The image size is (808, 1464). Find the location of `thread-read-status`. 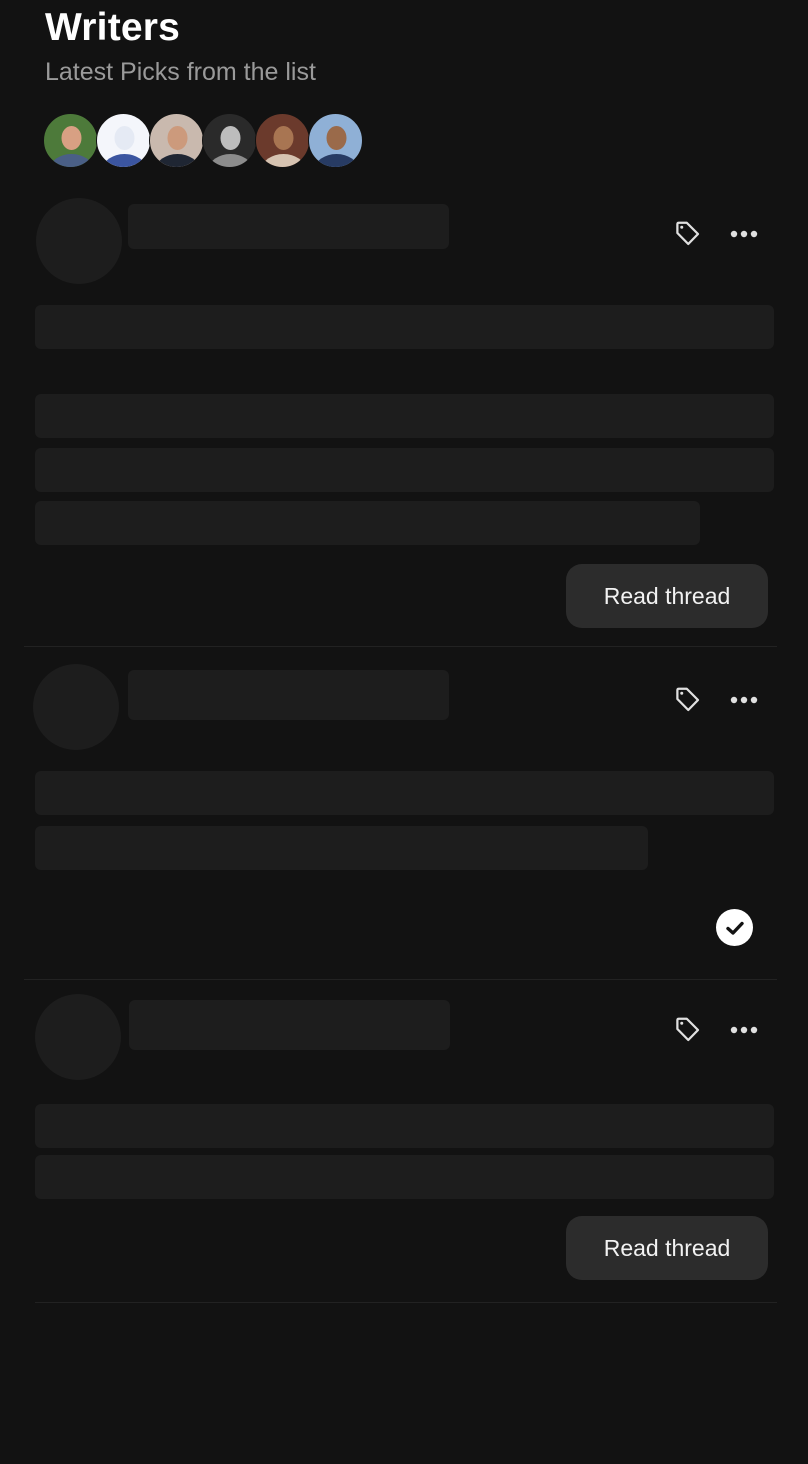

thread-read-status is located at coordinates (734, 927).